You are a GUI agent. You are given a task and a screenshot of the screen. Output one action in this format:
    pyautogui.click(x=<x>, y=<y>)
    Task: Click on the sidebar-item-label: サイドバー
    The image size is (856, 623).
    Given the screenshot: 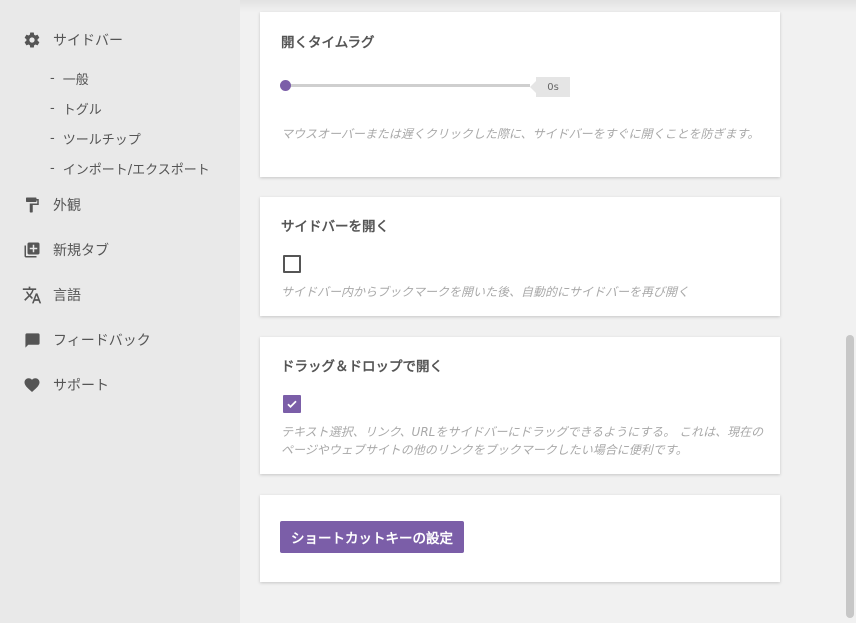 What is the action you would take?
    pyautogui.click(x=88, y=41)
    